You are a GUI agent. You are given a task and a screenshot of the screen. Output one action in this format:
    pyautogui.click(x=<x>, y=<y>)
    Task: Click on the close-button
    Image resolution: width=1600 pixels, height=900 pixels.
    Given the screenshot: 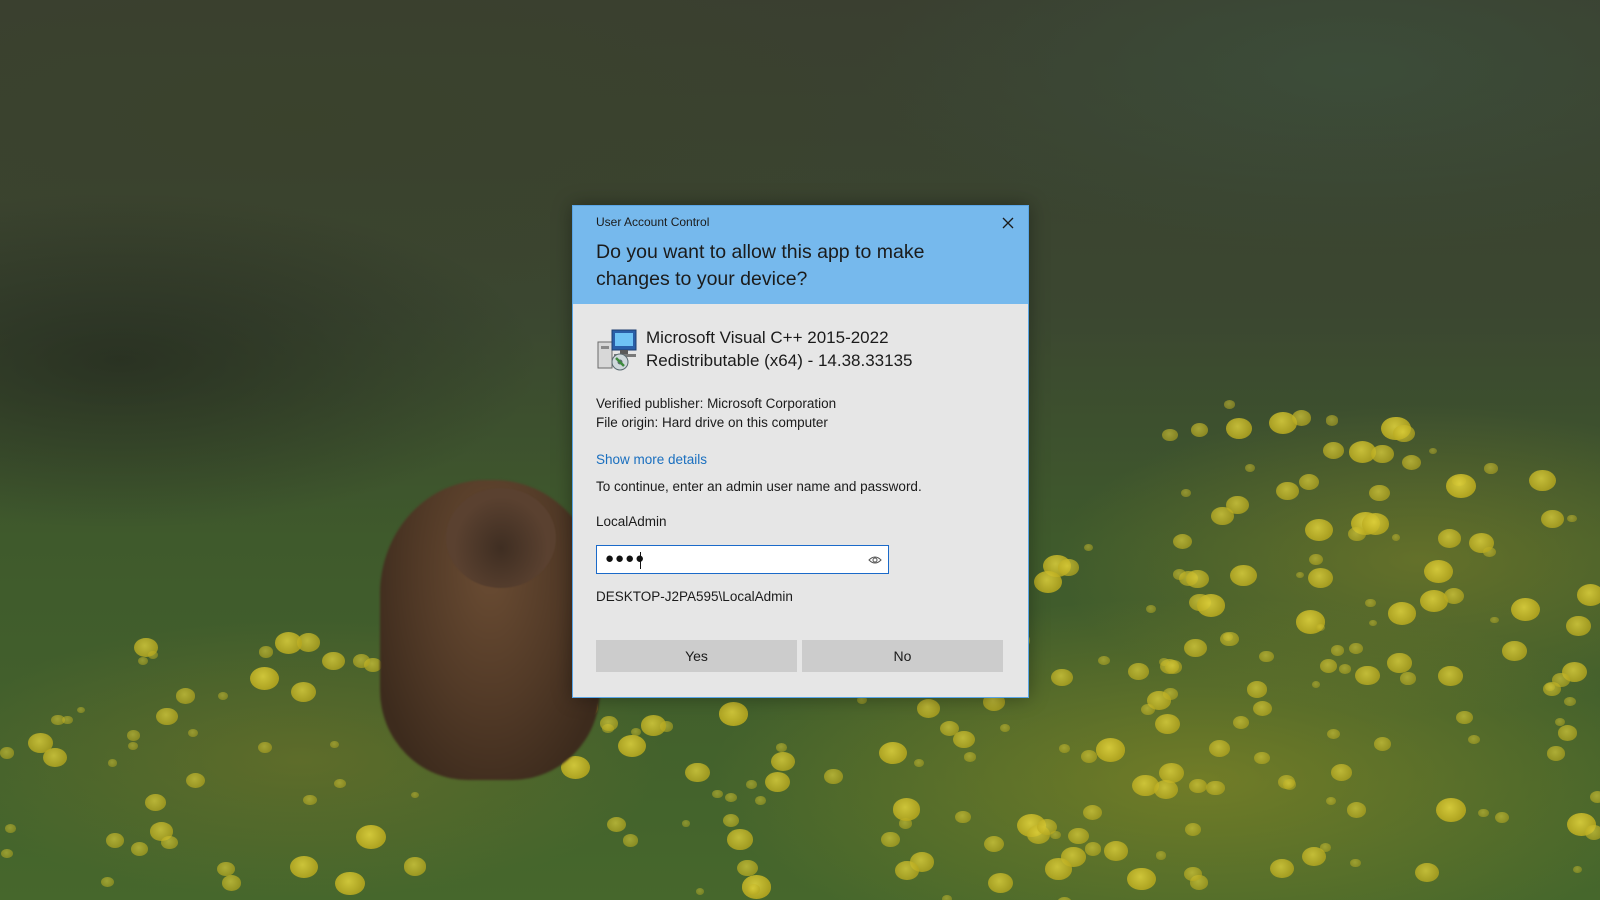 What is the action you would take?
    pyautogui.click(x=1008, y=223)
    